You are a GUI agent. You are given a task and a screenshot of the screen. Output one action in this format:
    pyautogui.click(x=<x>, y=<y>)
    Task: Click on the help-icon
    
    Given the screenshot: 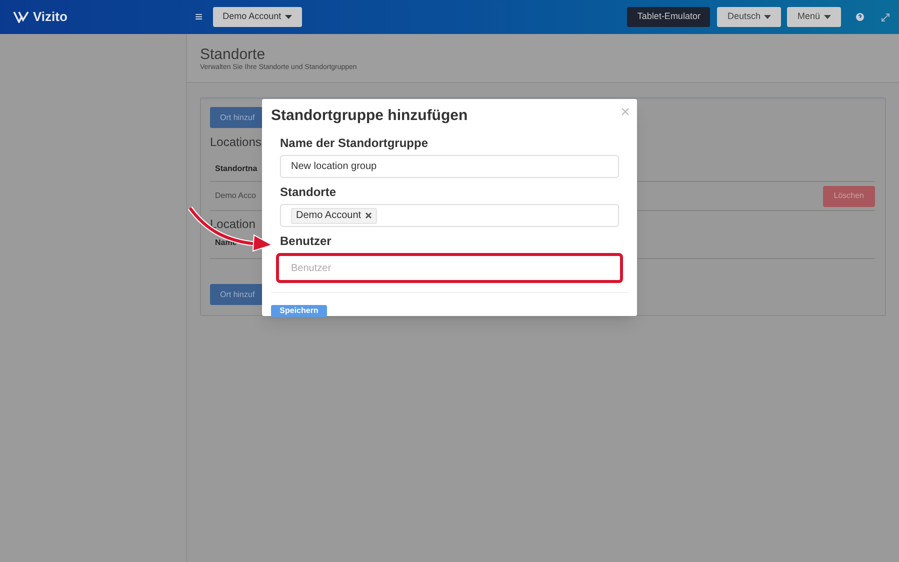 What is the action you would take?
    pyautogui.click(x=860, y=17)
    